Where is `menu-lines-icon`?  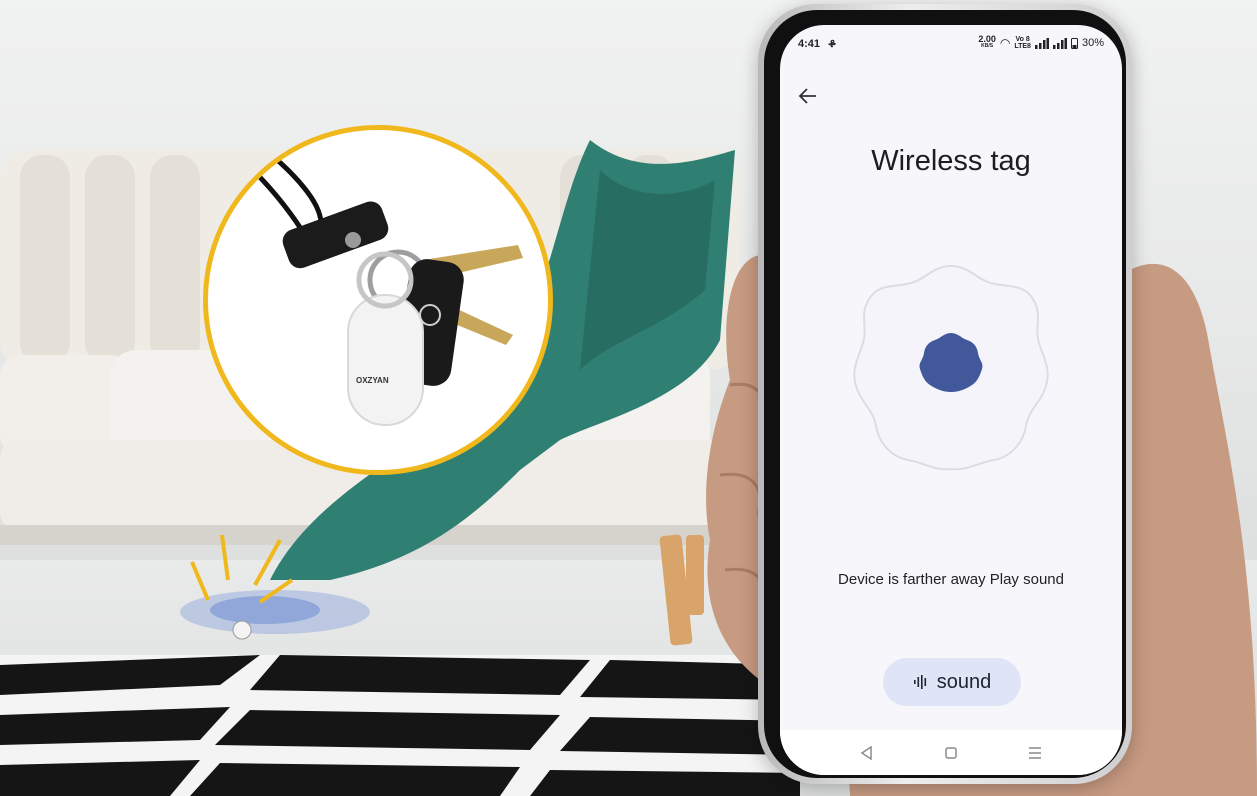
menu-lines-icon is located at coordinates (1035, 753).